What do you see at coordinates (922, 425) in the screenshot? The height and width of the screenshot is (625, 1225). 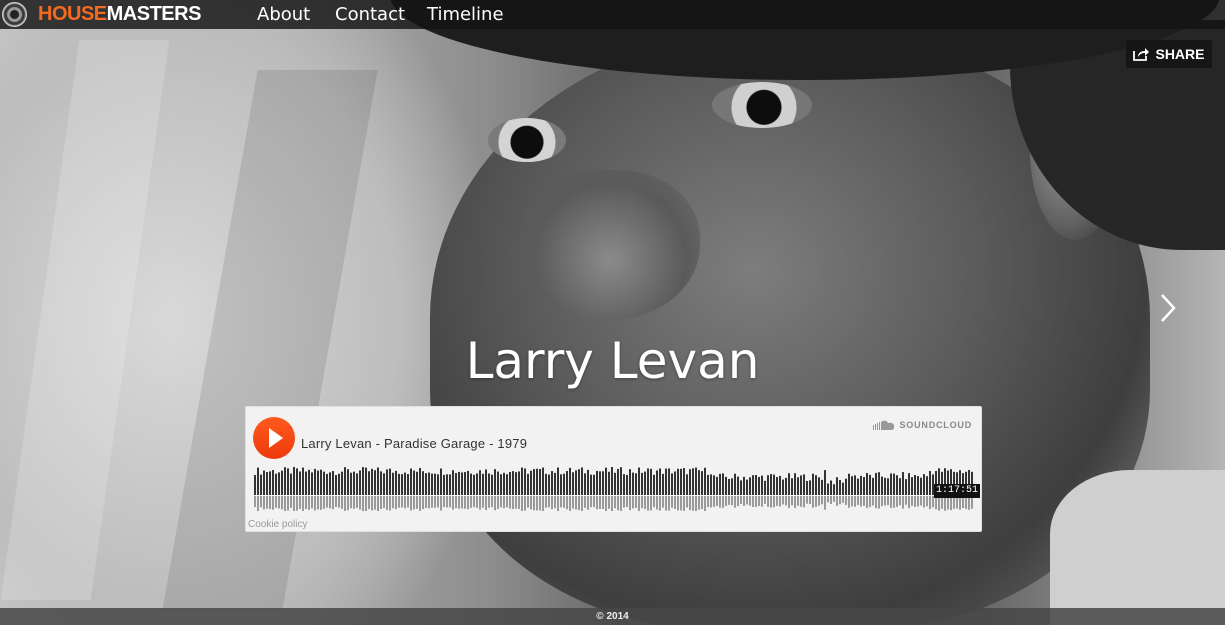 I see `soundcloud-brand: SOUNDCLOUD` at bounding box center [922, 425].